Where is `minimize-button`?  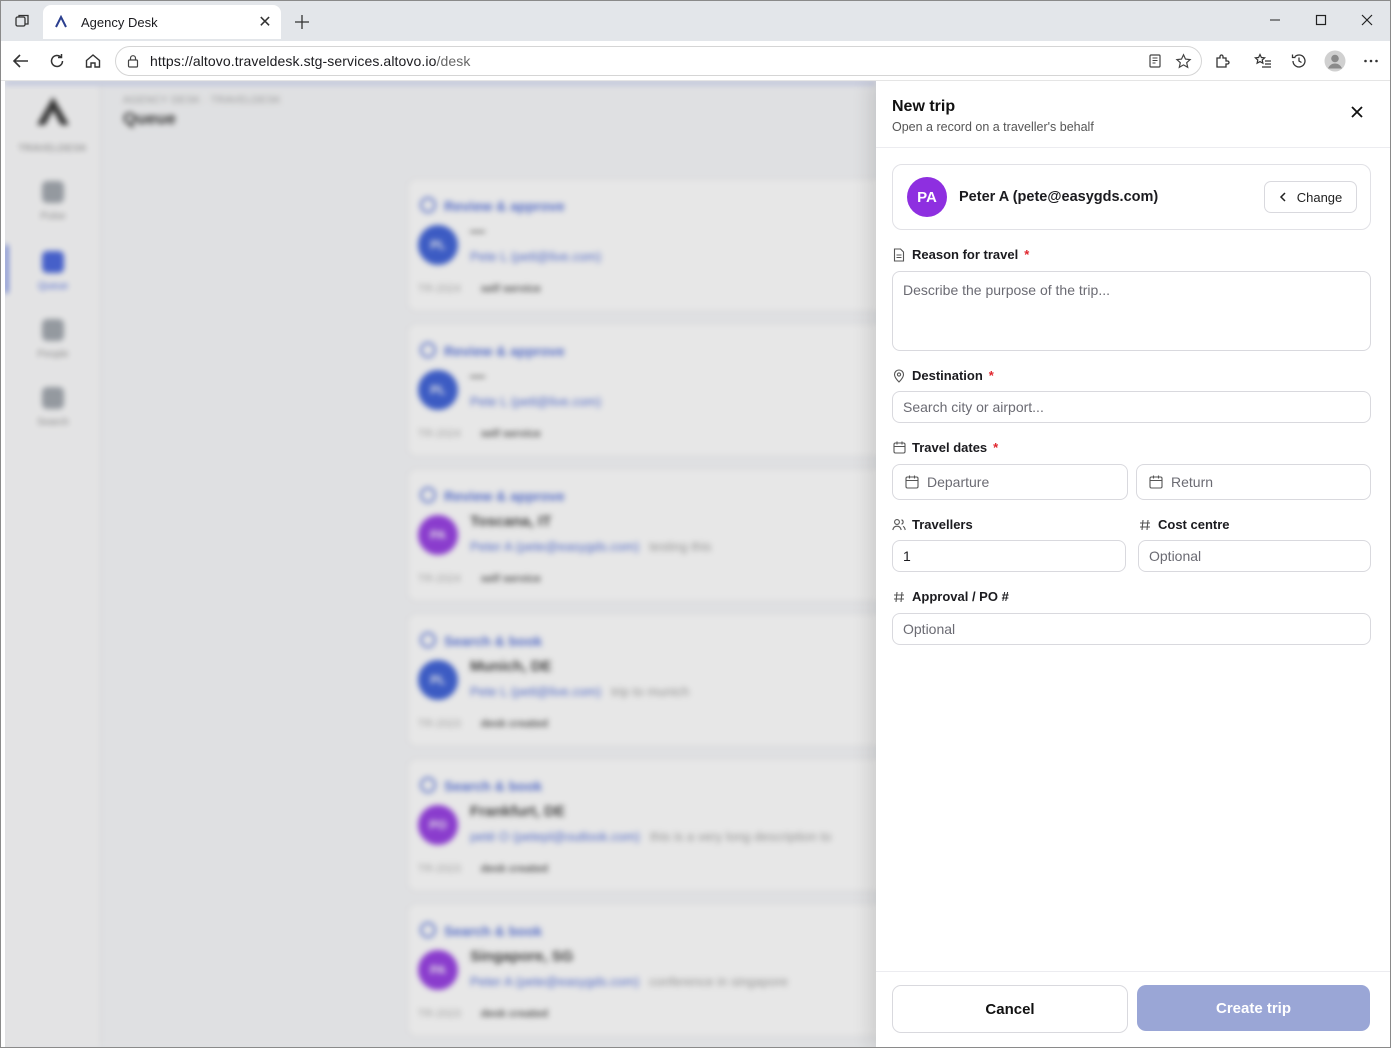 minimize-button is located at coordinates (1275, 20).